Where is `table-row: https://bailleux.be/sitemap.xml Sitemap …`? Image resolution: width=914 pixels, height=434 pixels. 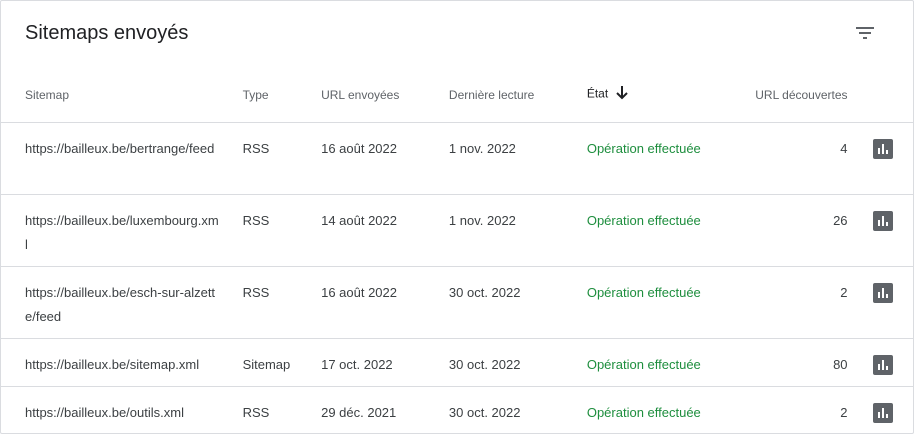
table-row: https://bailleux.be/sitemap.xml Sitemap … is located at coordinates (457, 362).